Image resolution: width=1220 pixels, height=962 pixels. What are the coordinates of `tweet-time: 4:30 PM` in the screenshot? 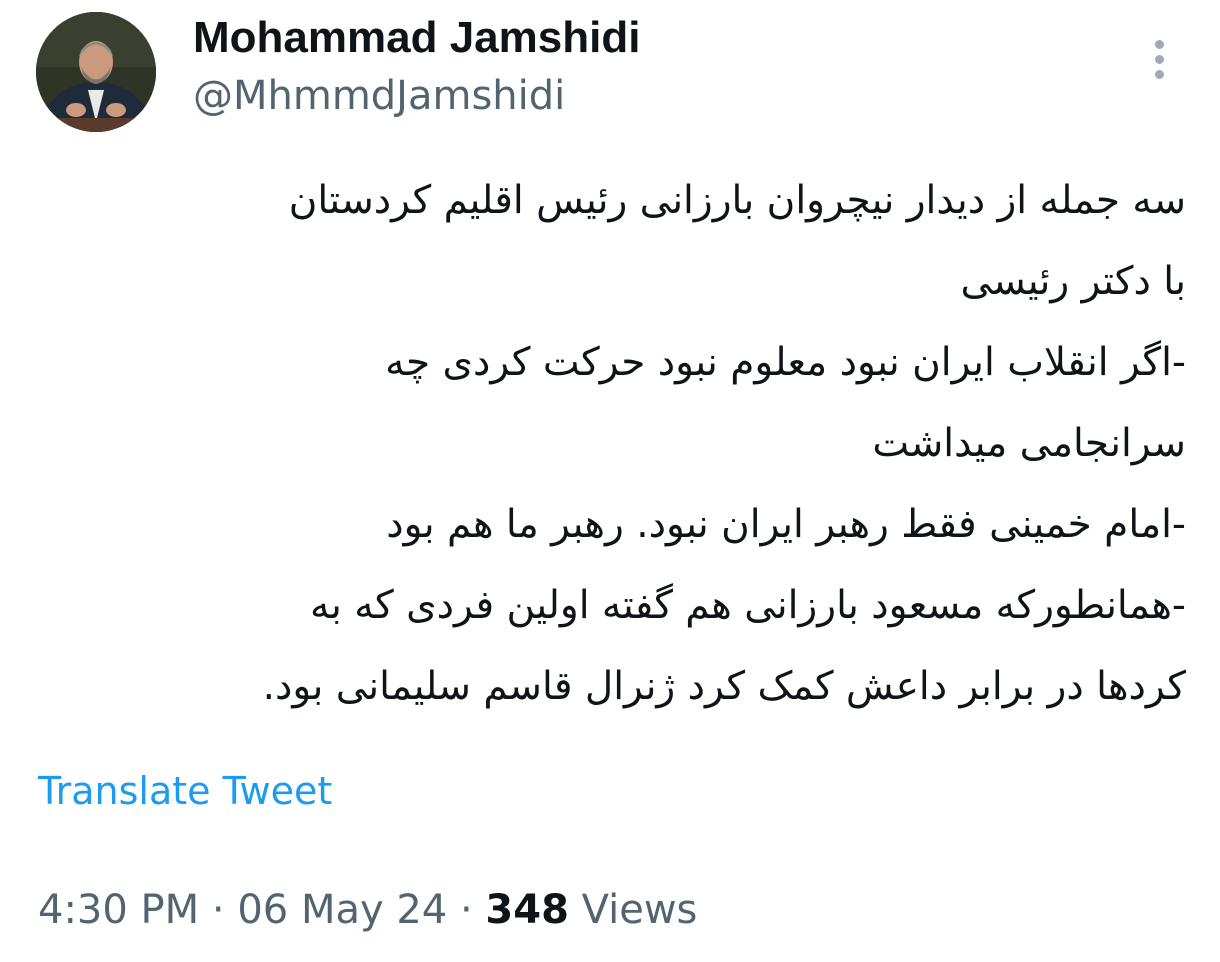 It's located at (118, 910).